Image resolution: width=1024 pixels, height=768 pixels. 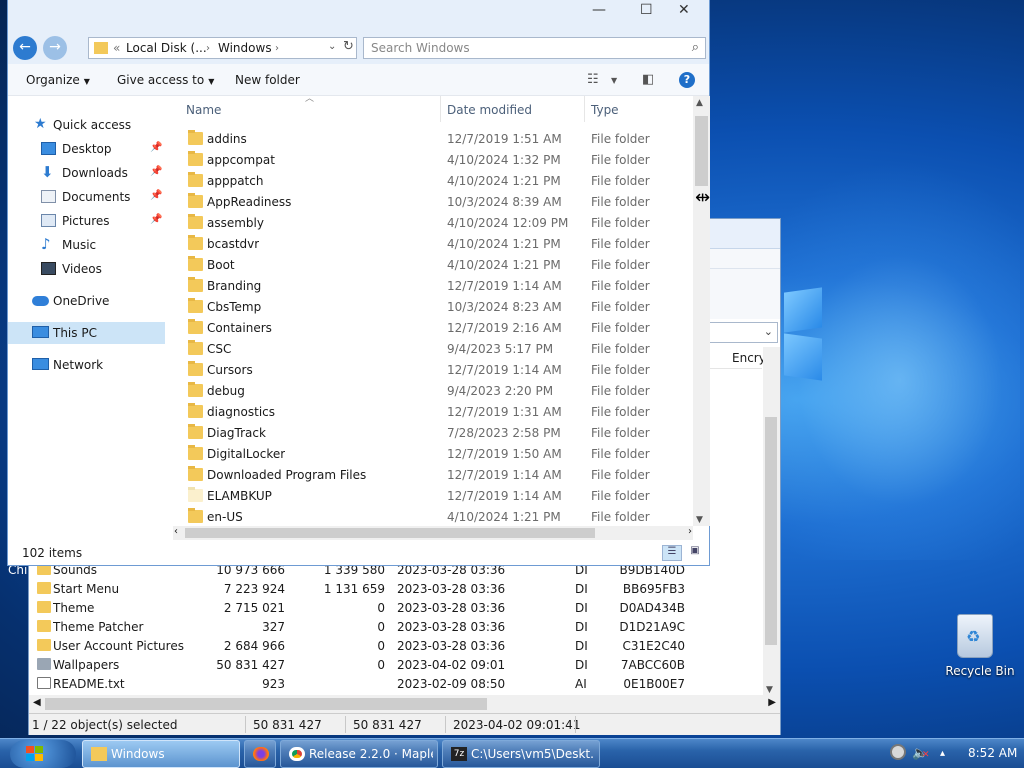 I want to click on file-row: AppReadiness 10/3/2024 8:39 AM File folder, so click(x=438, y=201).